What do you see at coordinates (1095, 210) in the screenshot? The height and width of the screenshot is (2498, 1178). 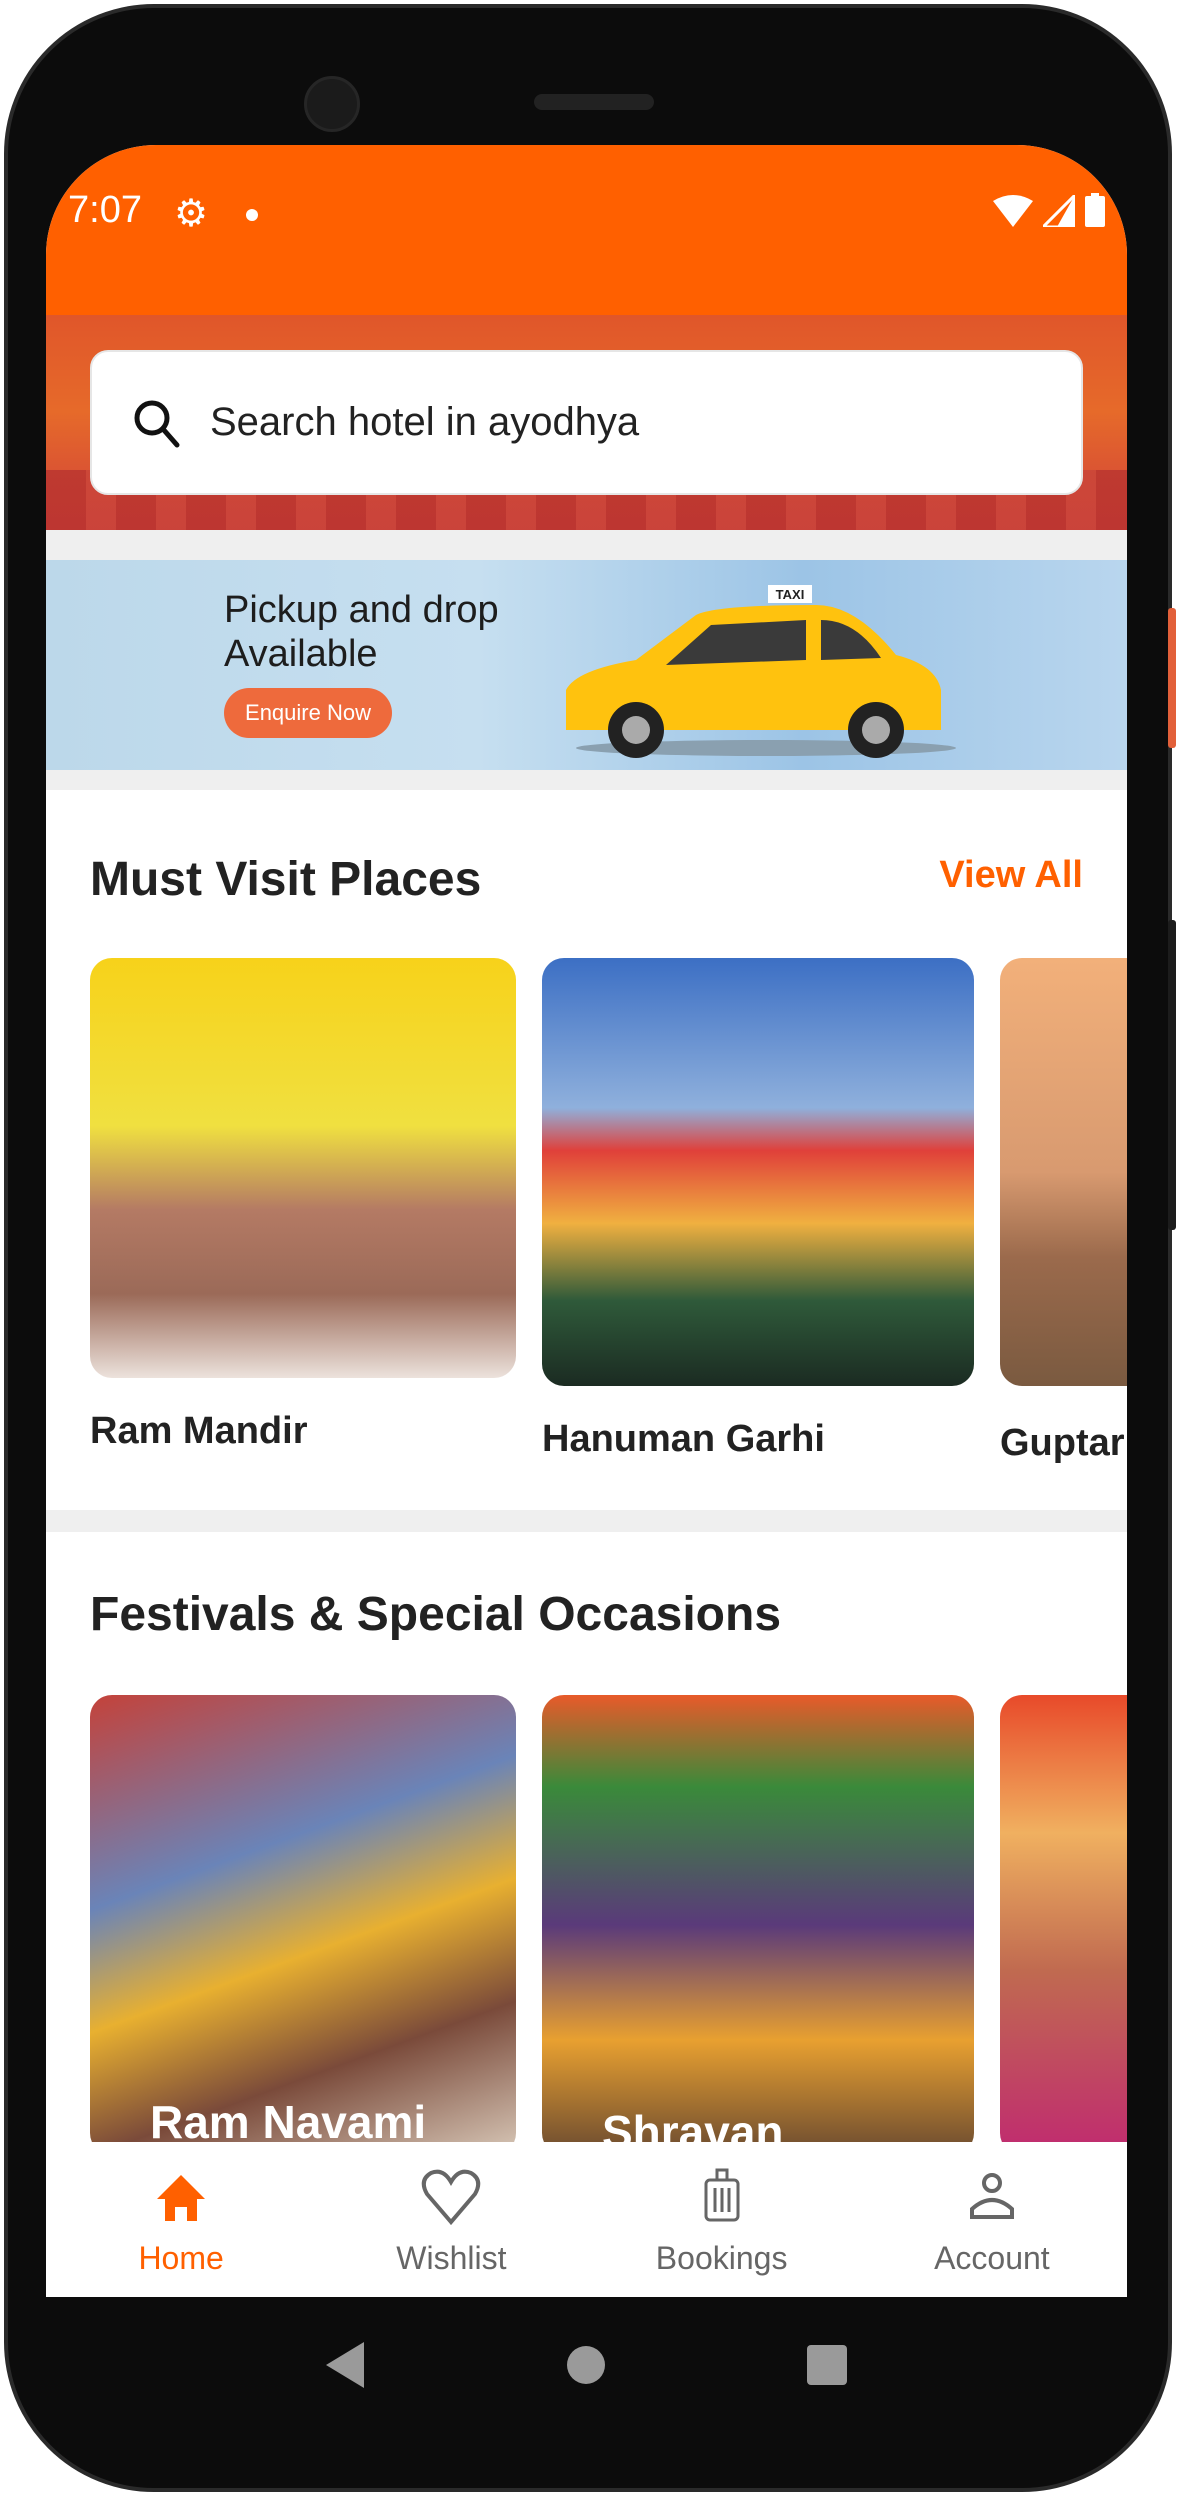 I see `battery-icon` at bounding box center [1095, 210].